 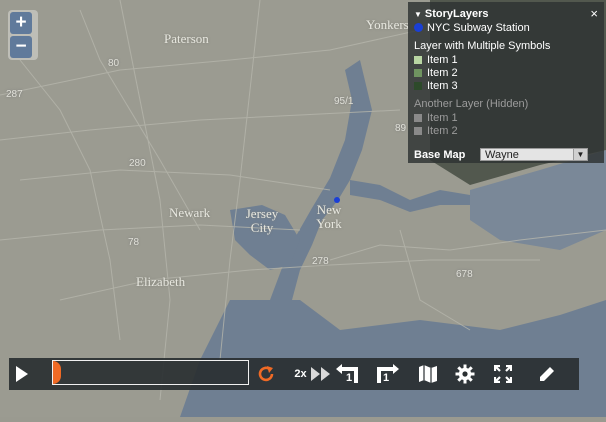 I want to click on map-button, so click(x=428, y=374).